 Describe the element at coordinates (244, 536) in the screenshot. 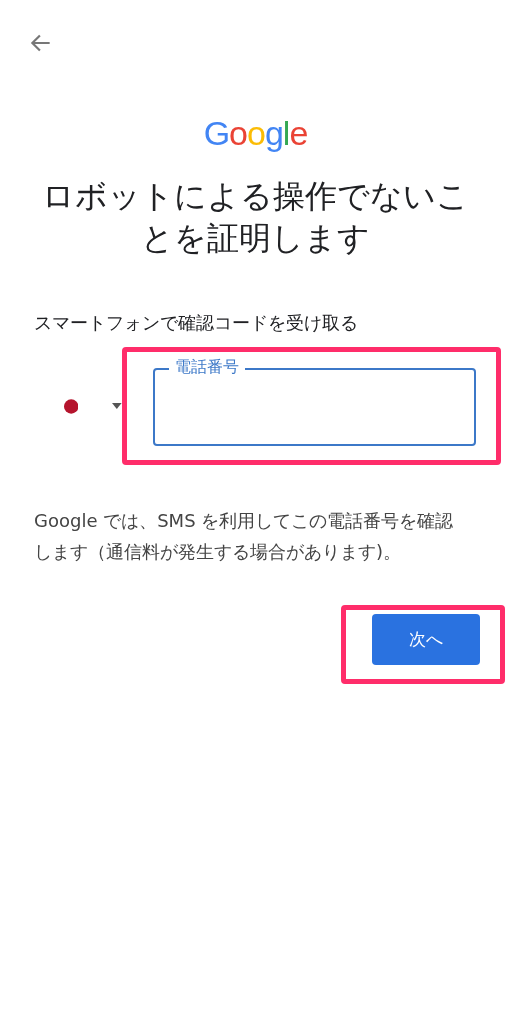

I see `info-text: Google では、SMS を利用してこの電話番号を確認します（通信料が発生する場合があります)。` at that location.